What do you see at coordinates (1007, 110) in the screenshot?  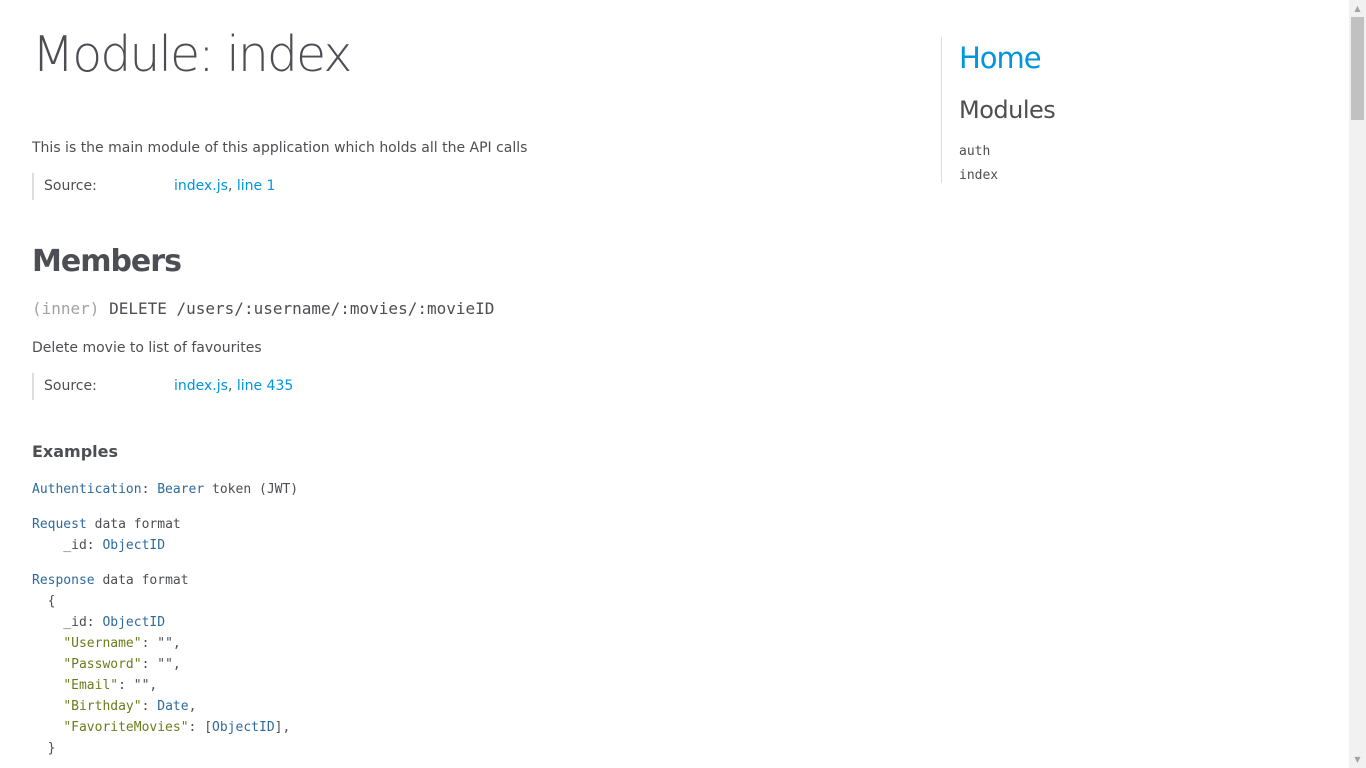 I see `nav-modules-heading: Modules` at bounding box center [1007, 110].